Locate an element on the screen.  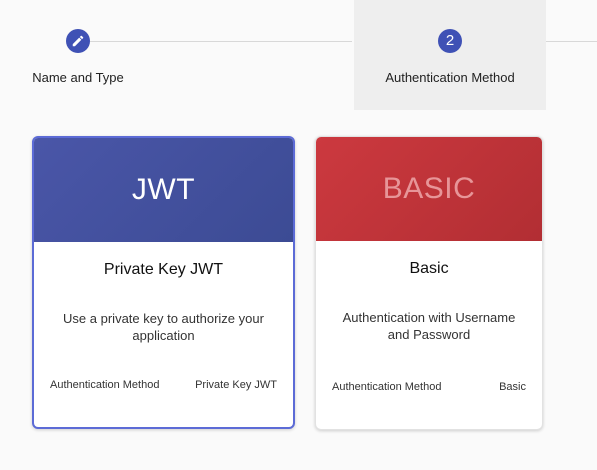
step-name-and-type: Name and Type is located at coordinates (78, 55).